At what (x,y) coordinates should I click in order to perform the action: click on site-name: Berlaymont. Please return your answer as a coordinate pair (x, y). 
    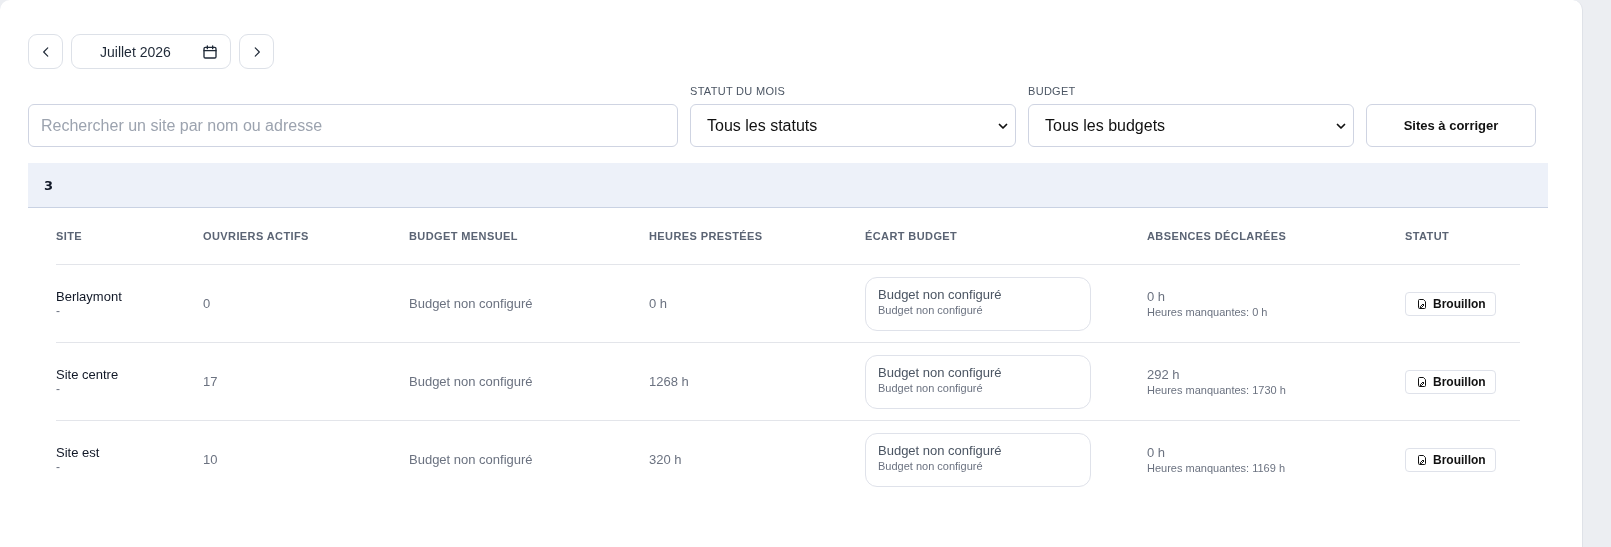
    Looking at the image, I should click on (89, 296).